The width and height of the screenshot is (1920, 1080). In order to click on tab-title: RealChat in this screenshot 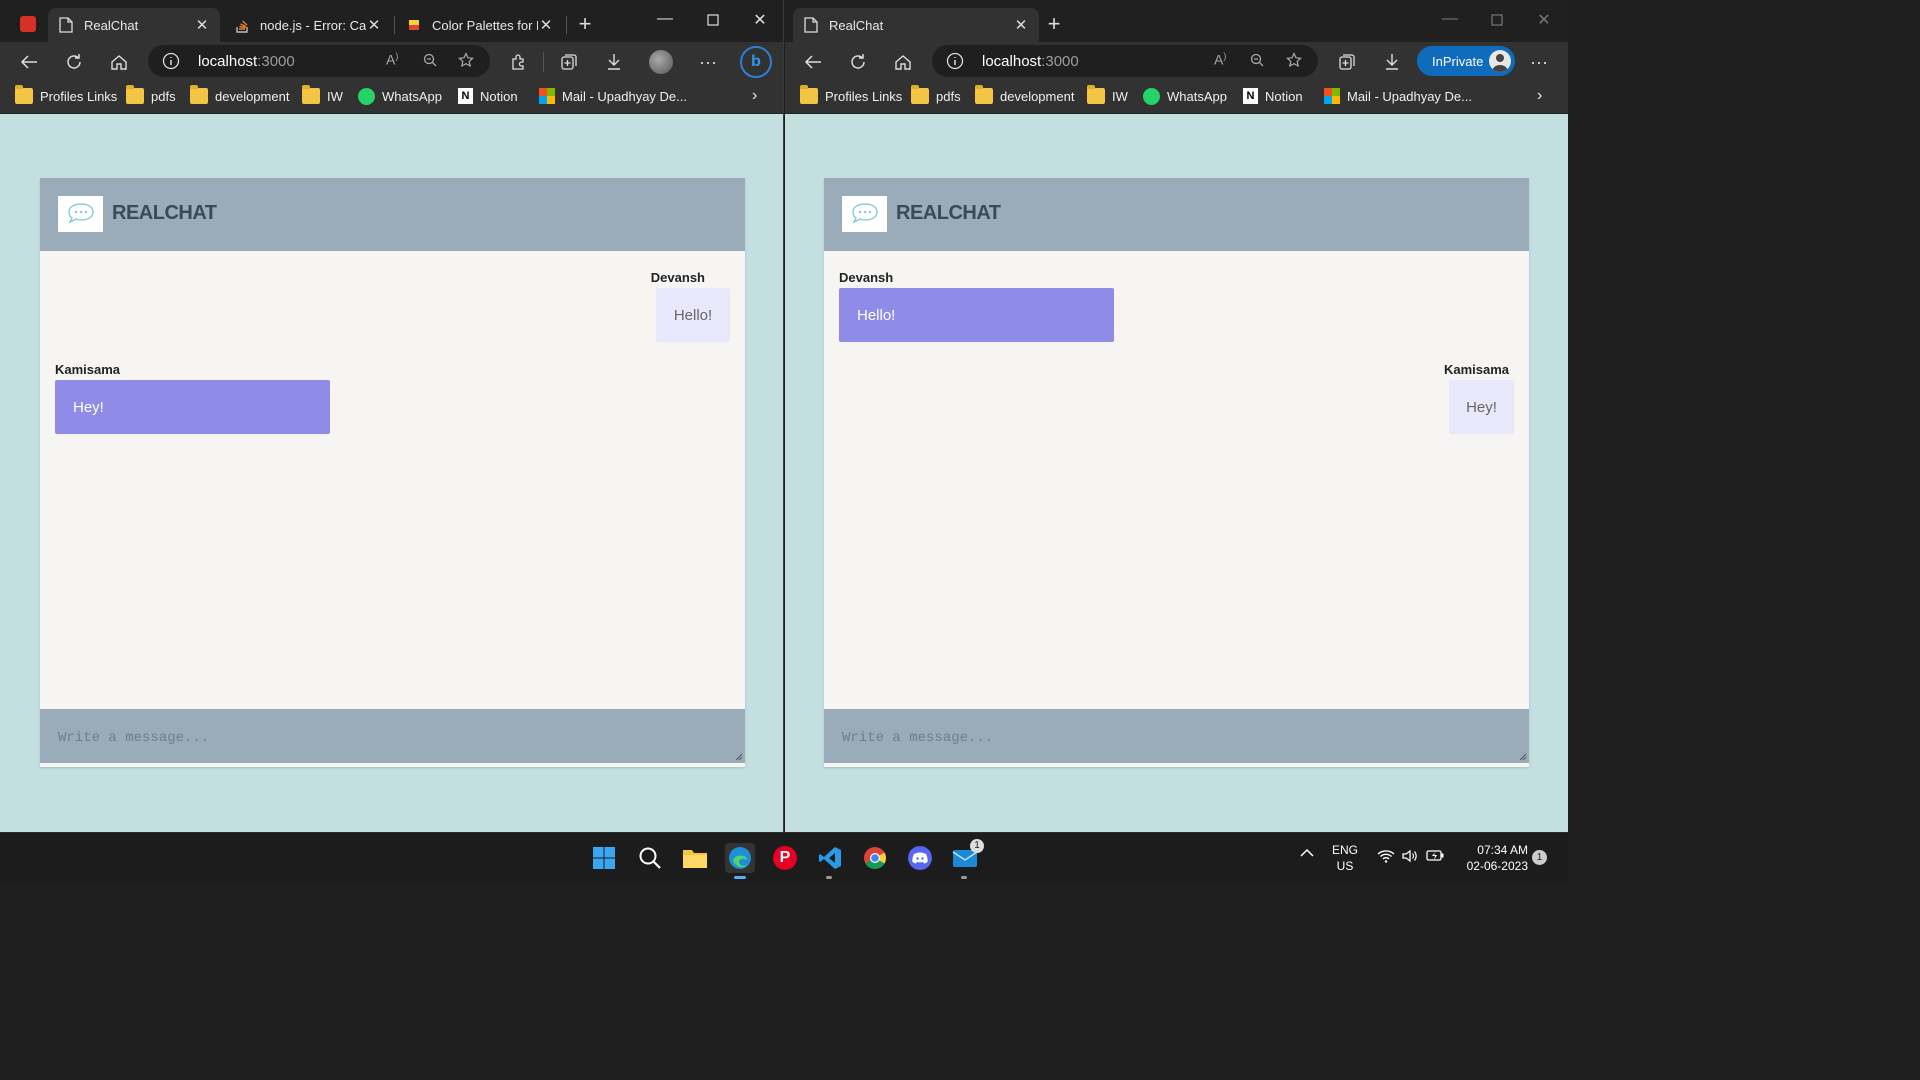, I will do `click(856, 25)`.